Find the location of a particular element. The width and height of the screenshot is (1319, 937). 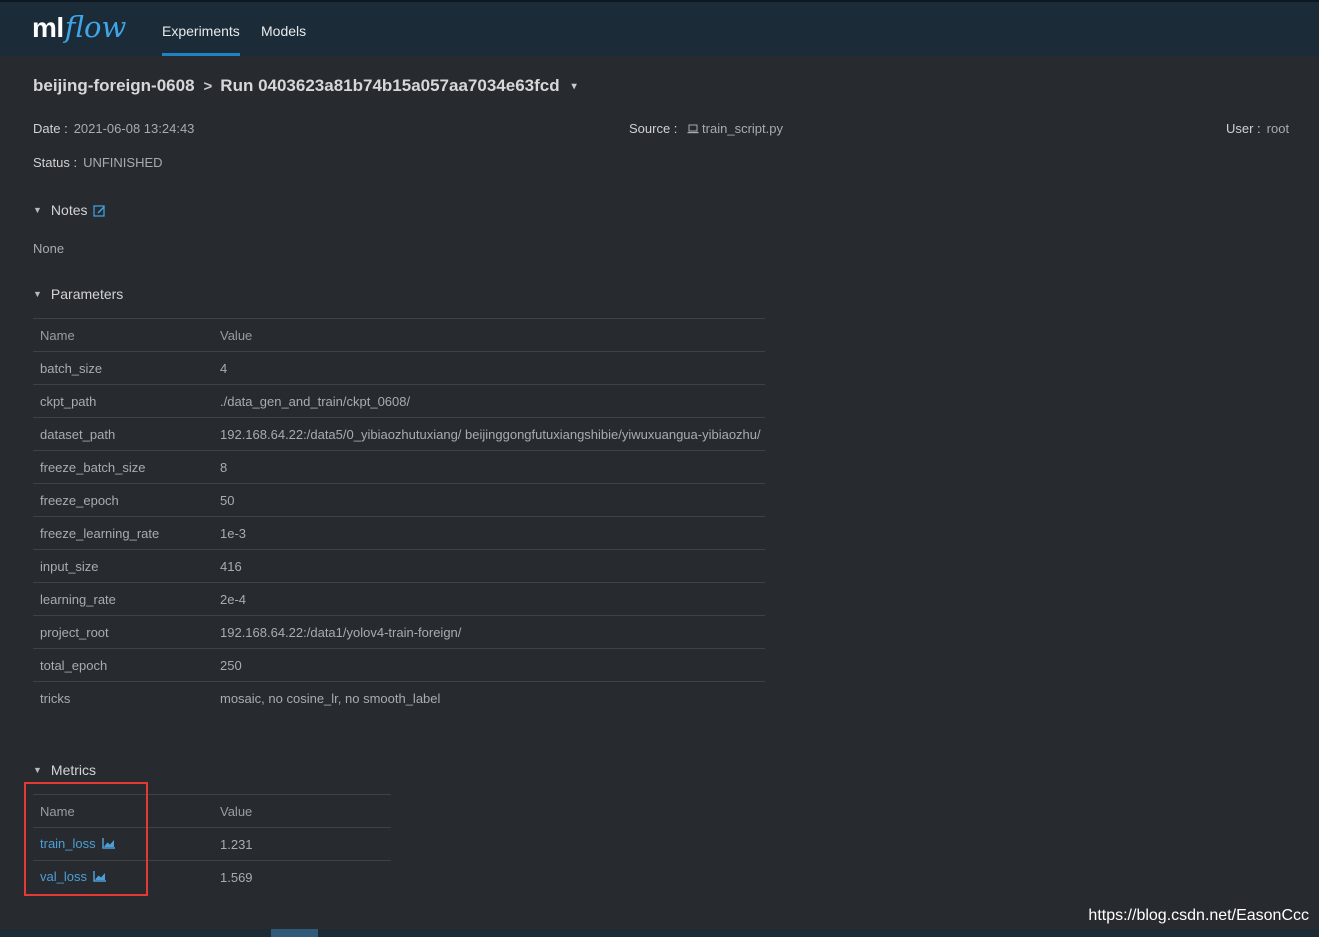

param-name: ckpt_path is located at coordinates (68, 401).